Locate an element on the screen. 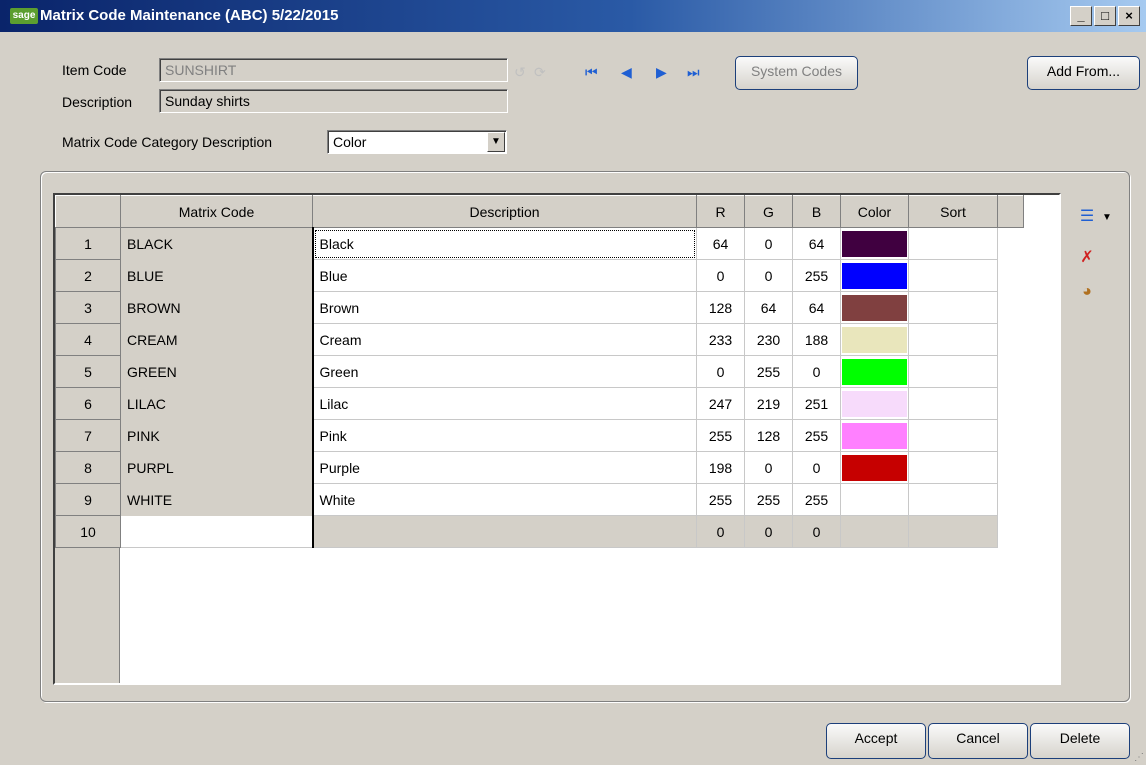 Image resolution: width=1146 pixels, height=765 pixels. system-codes-button: System Codes is located at coordinates (796, 73).